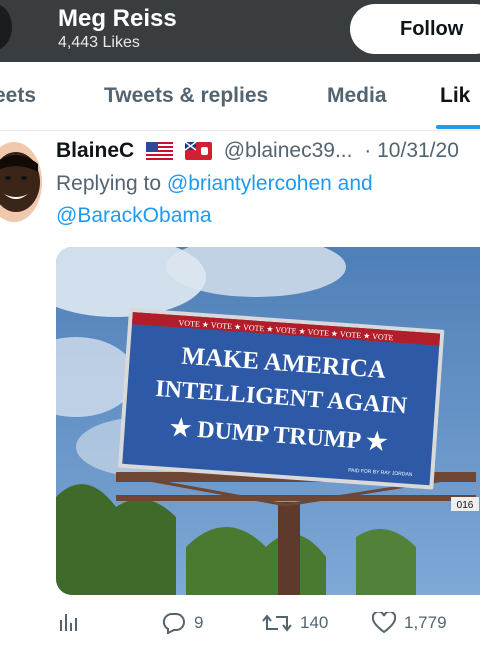 The height and width of the screenshot is (650, 480). I want to click on replying-to-line: Replying to @briantylercohen and, so click(214, 184).